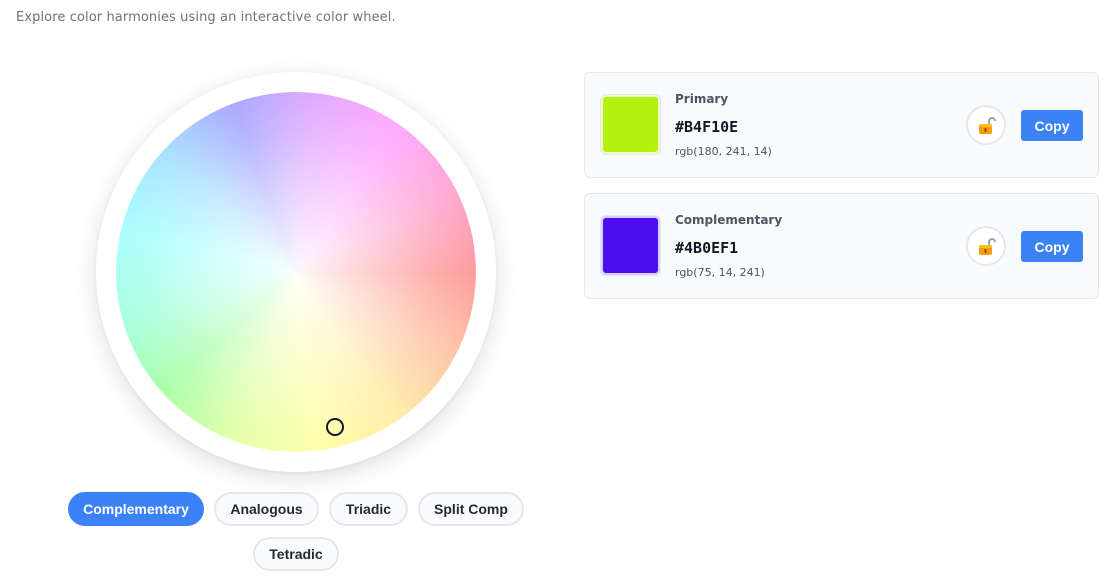 The image size is (1120, 585). I want to click on color-card-primary: Primary #B4F10E rgb(180, 241, 14) Copy, so click(841, 125).